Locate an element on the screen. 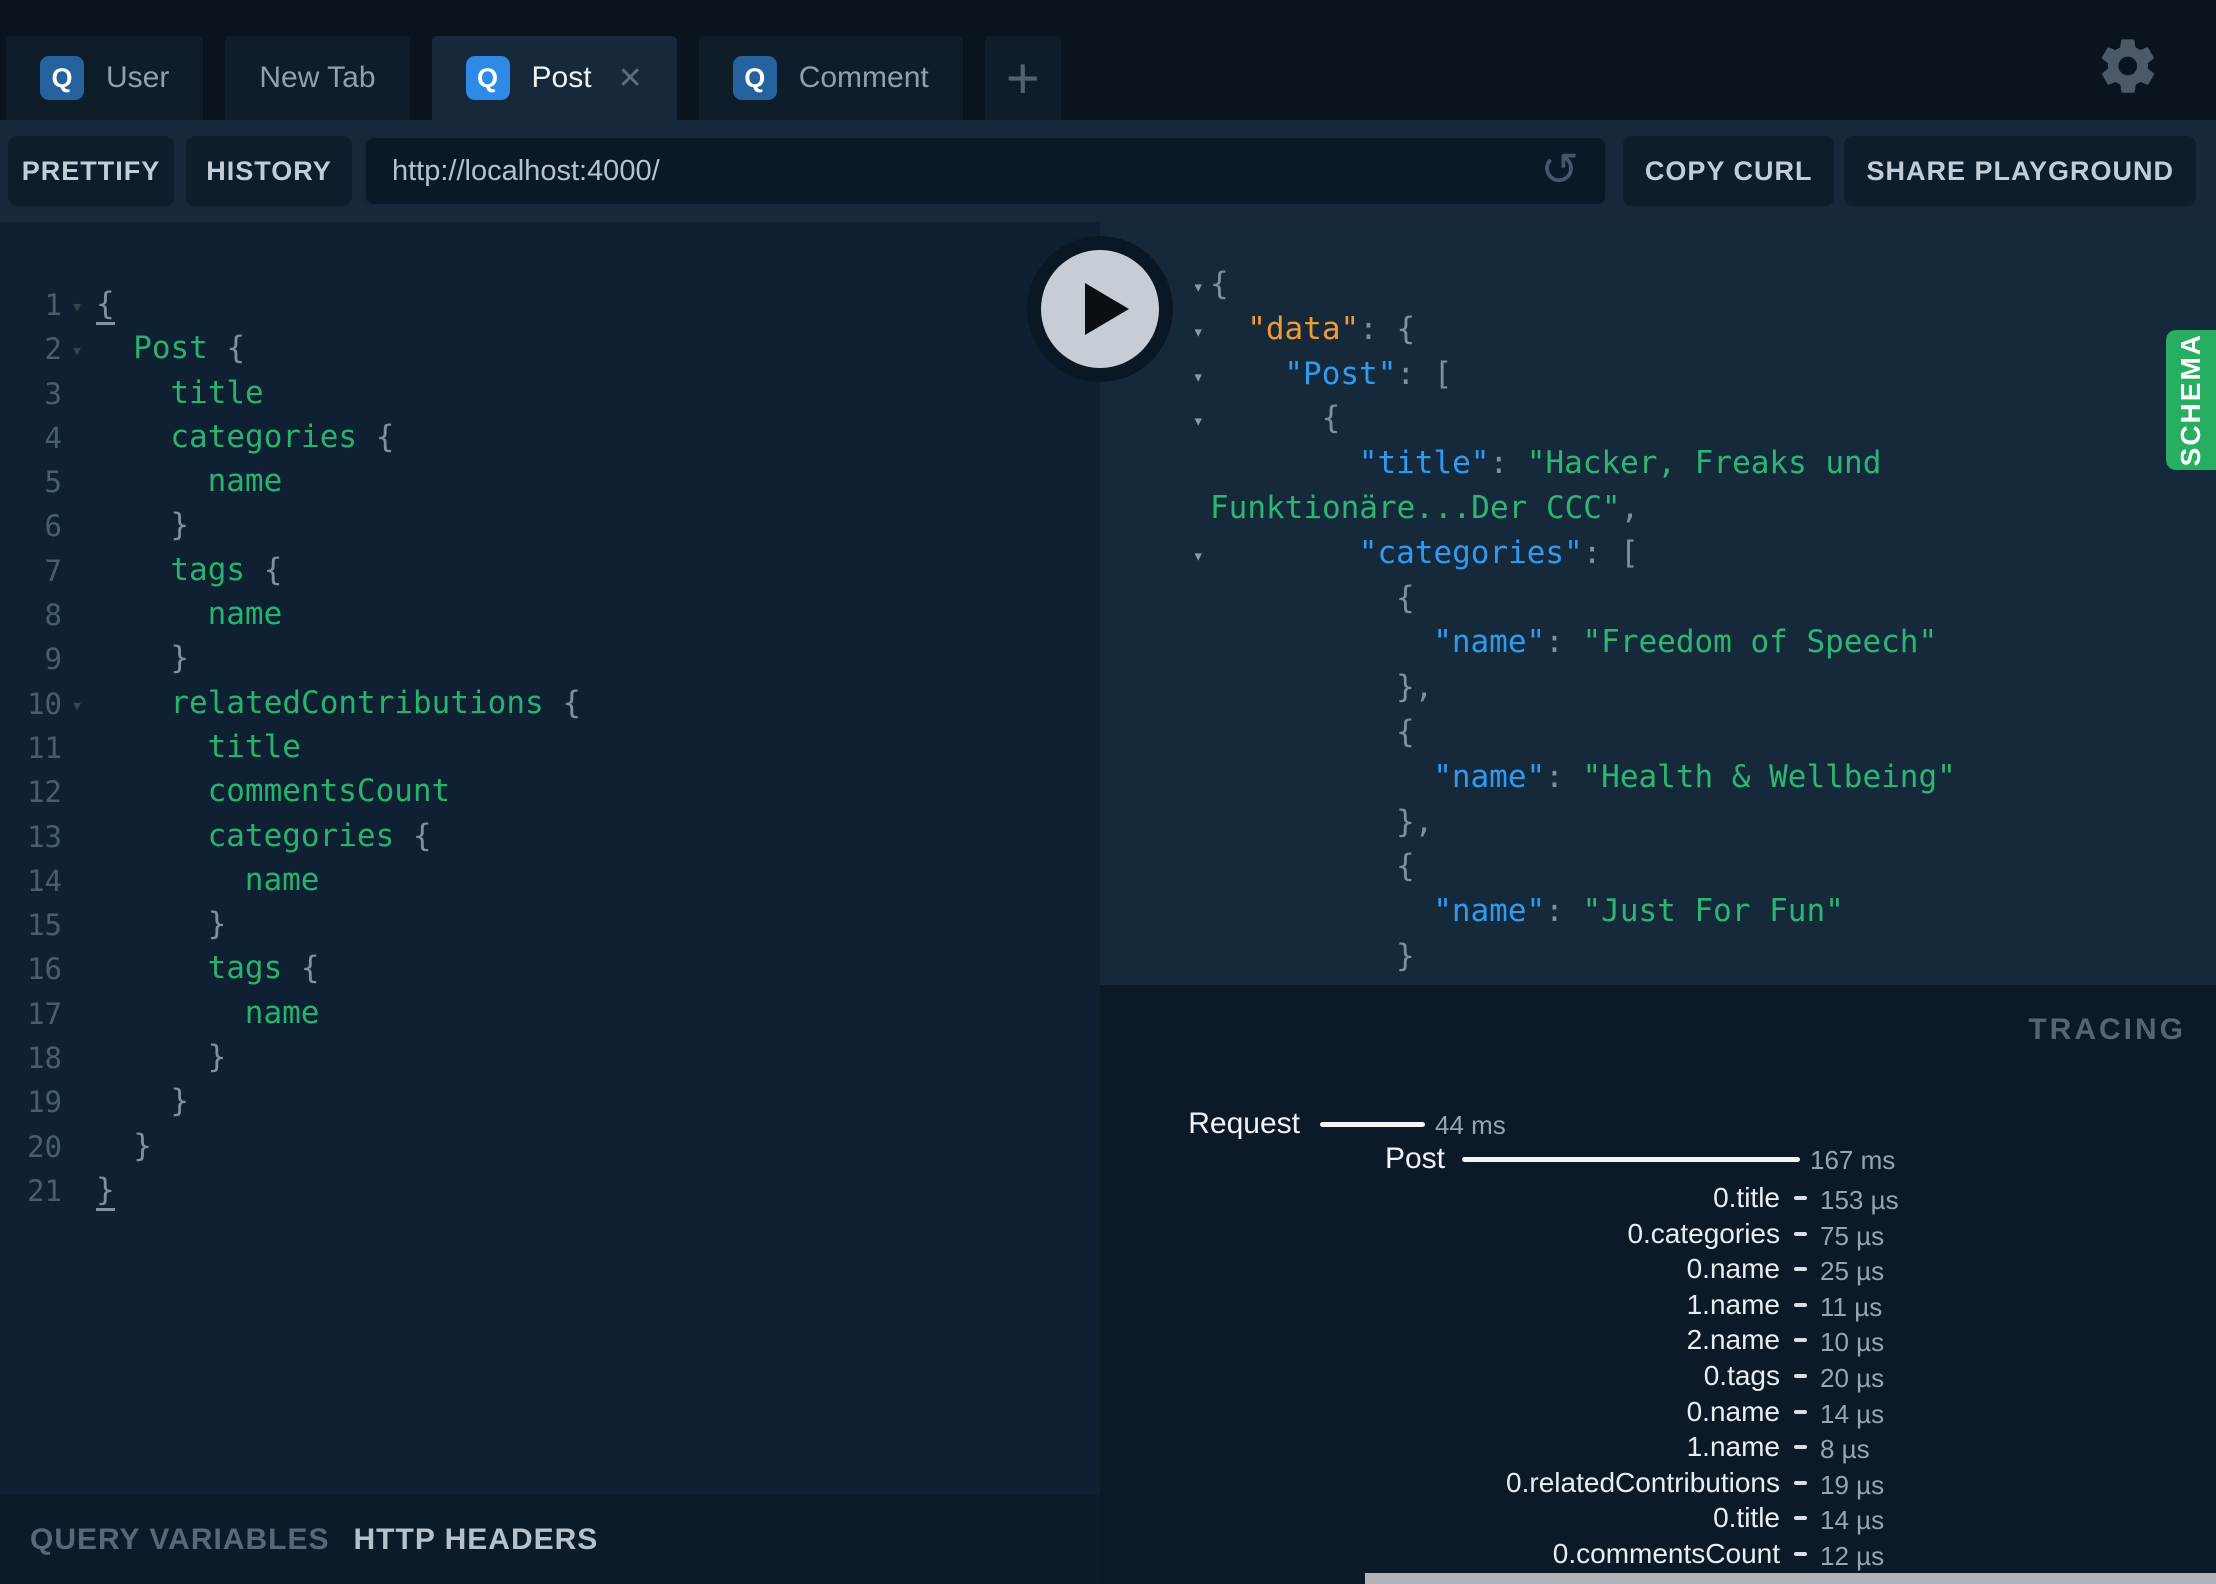 The width and height of the screenshot is (2216, 1584). line-number: 17 is located at coordinates (44, 1013).